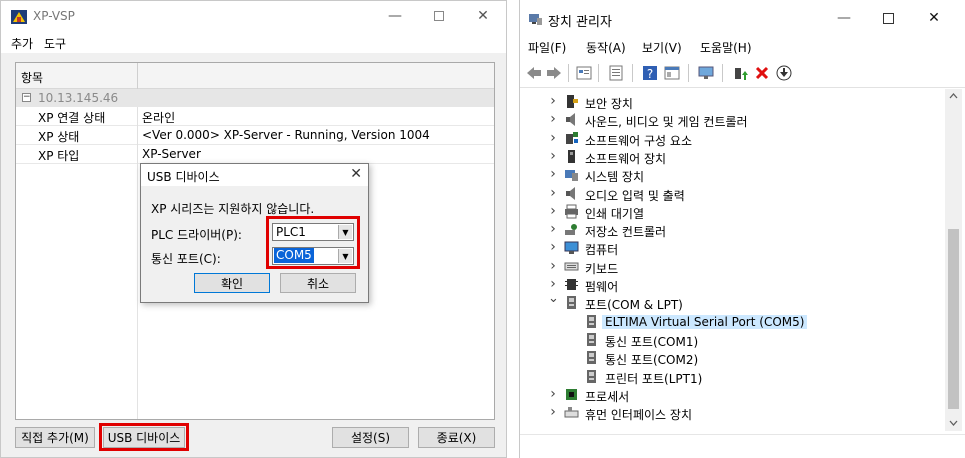 Image resolution: width=965 pixels, height=458 pixels. I want to click on port-icon, so click(591, 358).